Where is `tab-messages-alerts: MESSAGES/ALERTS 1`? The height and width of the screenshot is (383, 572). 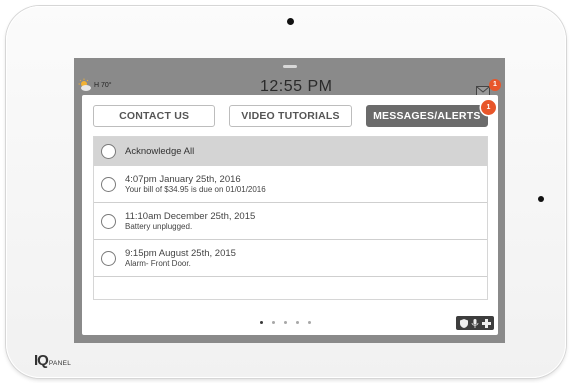
tab-messages-alerts: MESSAGES/ALERTS 1 is located at coordinates (430, 113).